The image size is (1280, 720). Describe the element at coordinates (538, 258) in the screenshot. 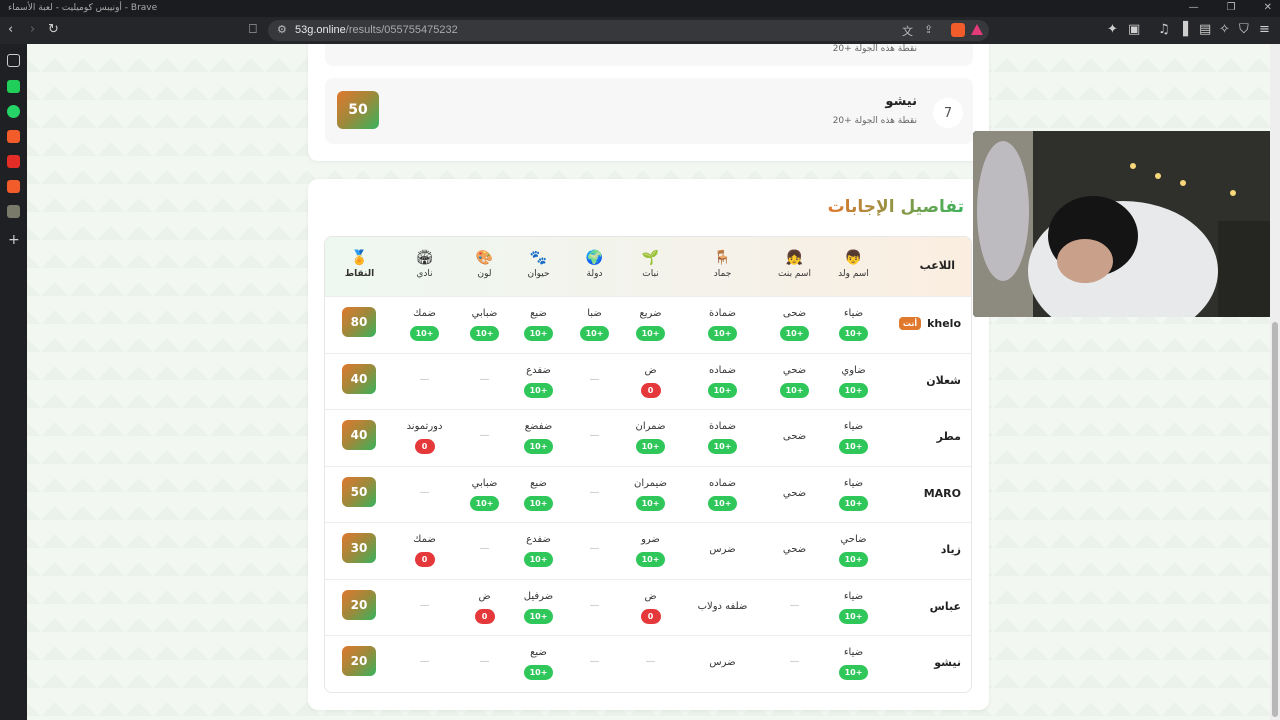

I see `paw-icon: 🐾` at that location.